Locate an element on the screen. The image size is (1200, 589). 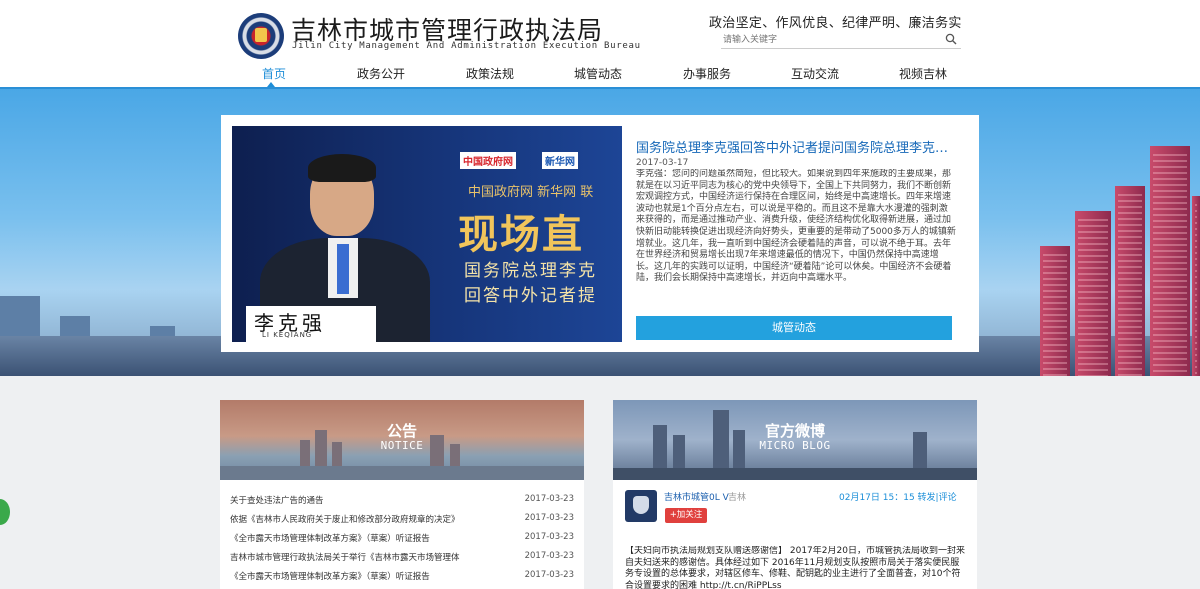
notice-banner: 公告 NOTICE is located at coordinates (402, 440).